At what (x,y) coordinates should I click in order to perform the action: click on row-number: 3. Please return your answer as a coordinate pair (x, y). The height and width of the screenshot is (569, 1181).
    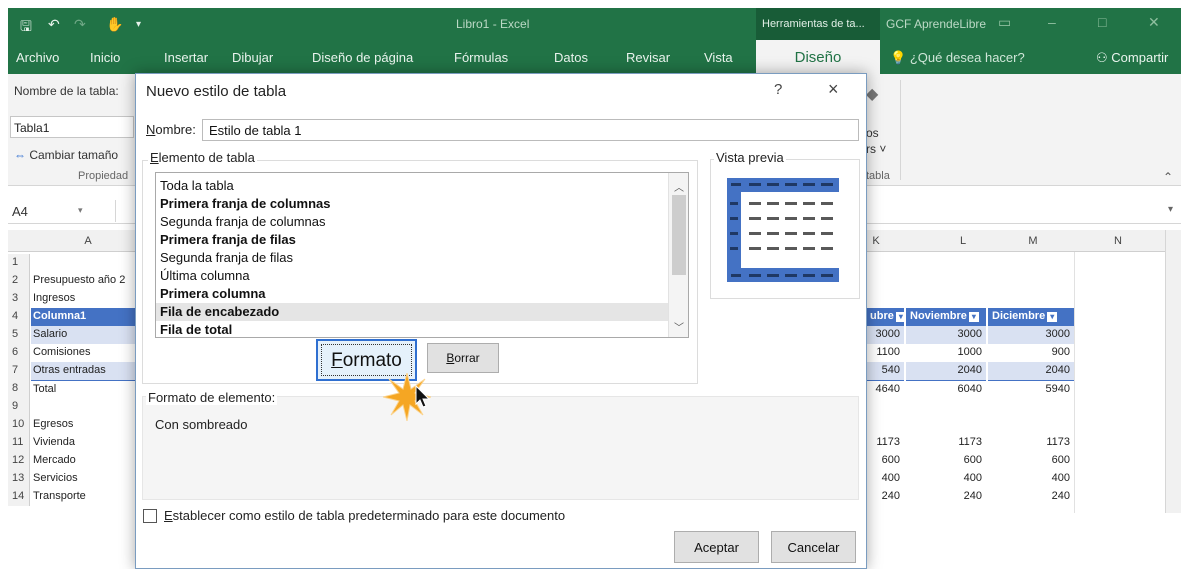
    Looking at the image, I should click on (19, 299).